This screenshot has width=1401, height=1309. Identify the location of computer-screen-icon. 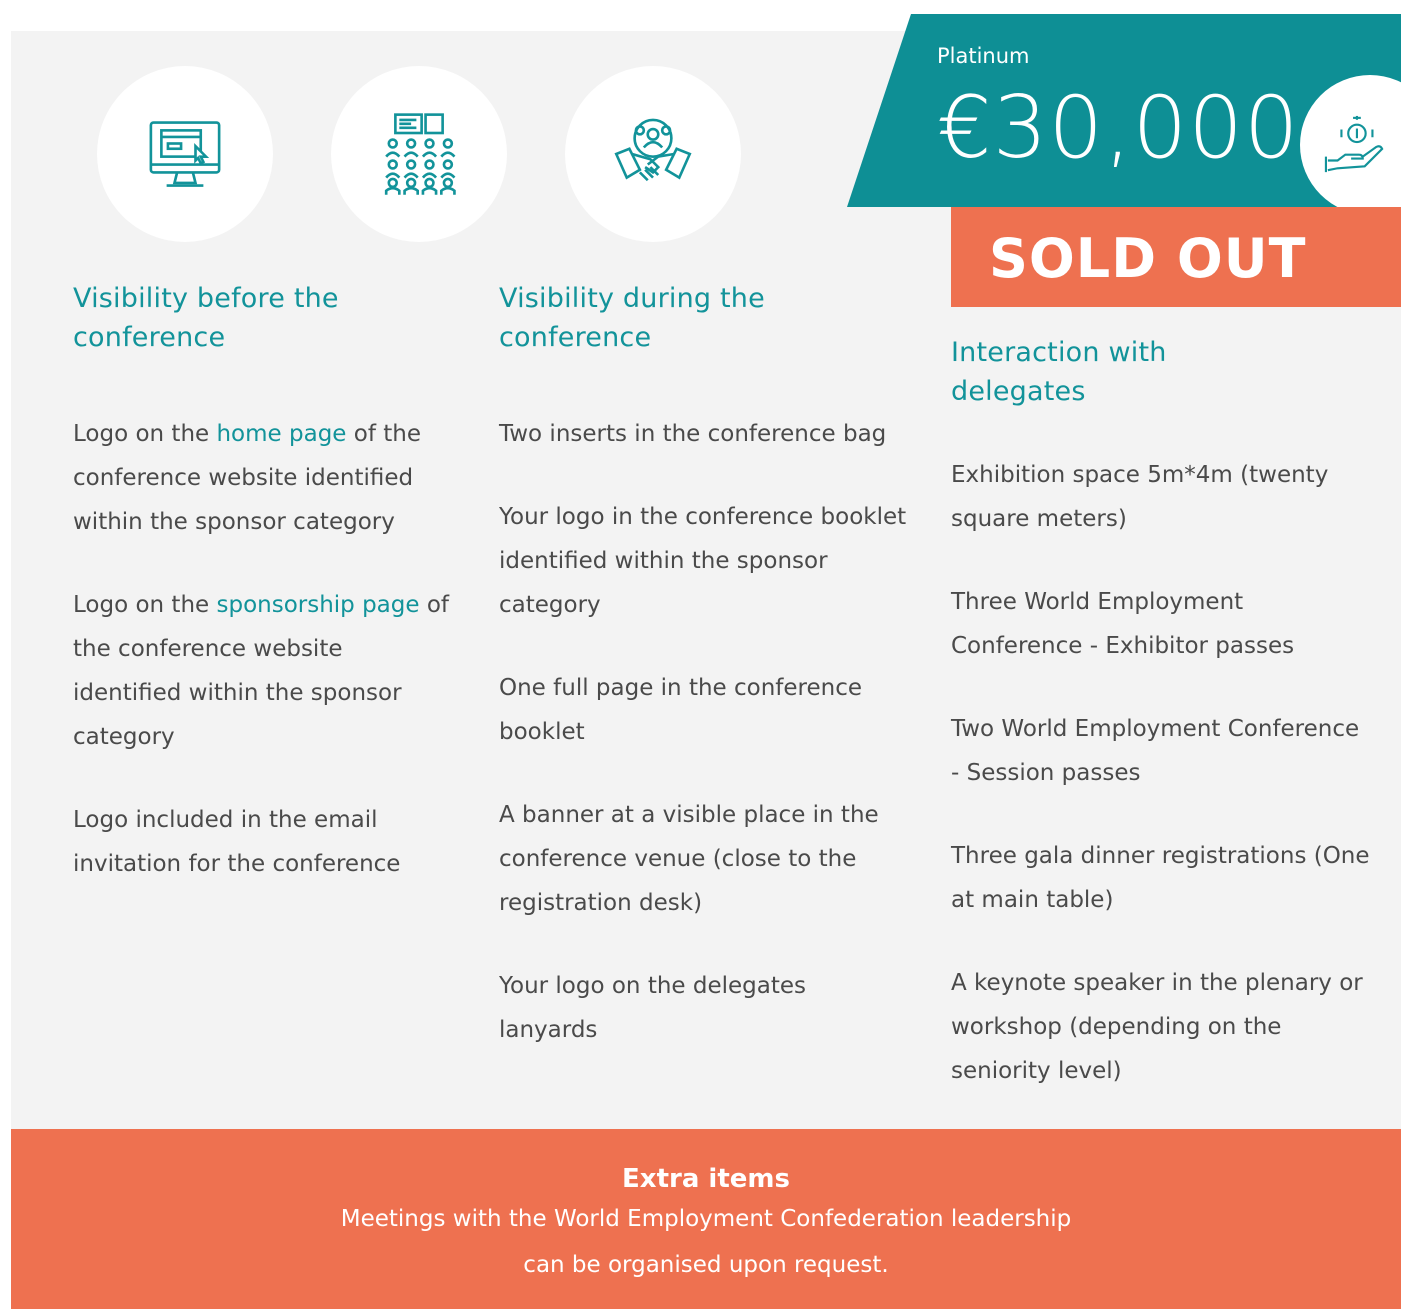
(185, 154).